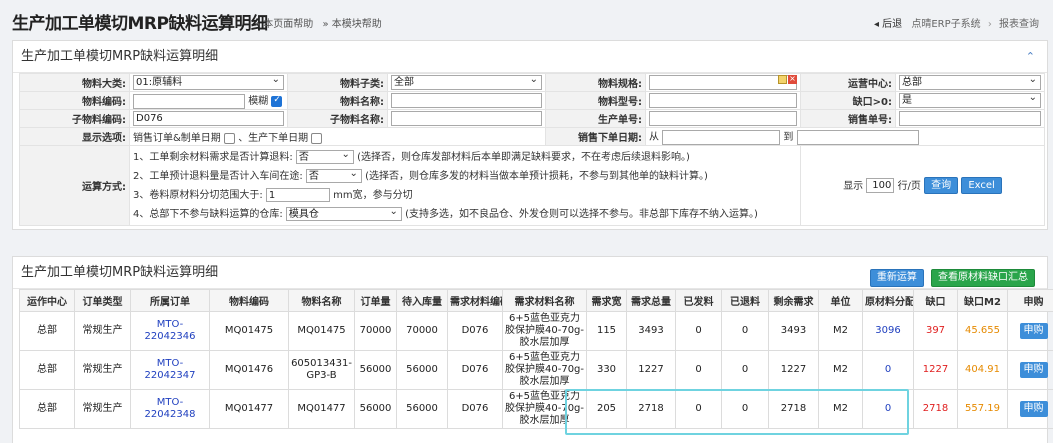  I want to click on calc-line2-select: 否, so click(333, 175).